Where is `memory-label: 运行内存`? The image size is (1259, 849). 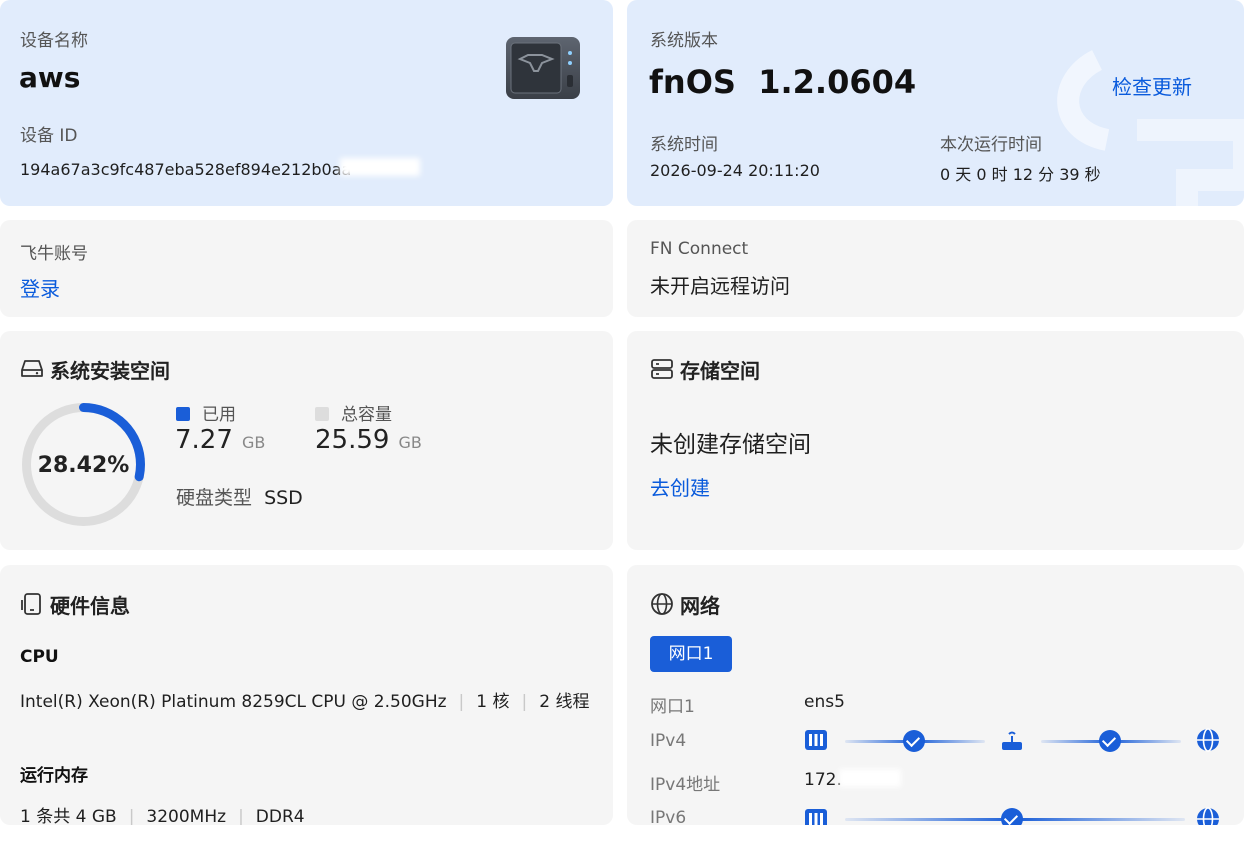 memory-label: 运行内存 is located at coordinates (54, 776).